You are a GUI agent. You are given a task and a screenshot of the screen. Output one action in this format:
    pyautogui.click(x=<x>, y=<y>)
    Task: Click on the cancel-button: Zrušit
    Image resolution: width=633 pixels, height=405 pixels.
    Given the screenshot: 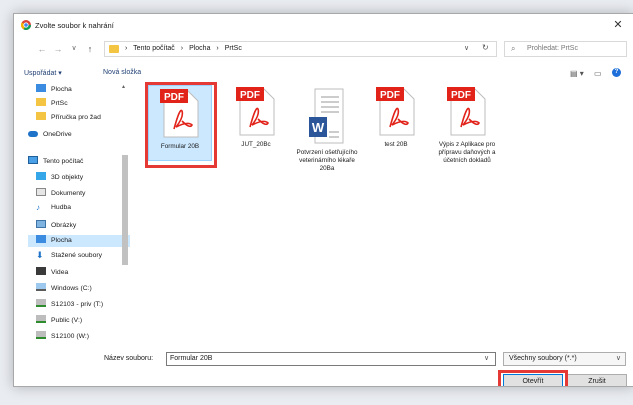 What is the action you would take?
    pyautogui.click(x=597, y=380)
    